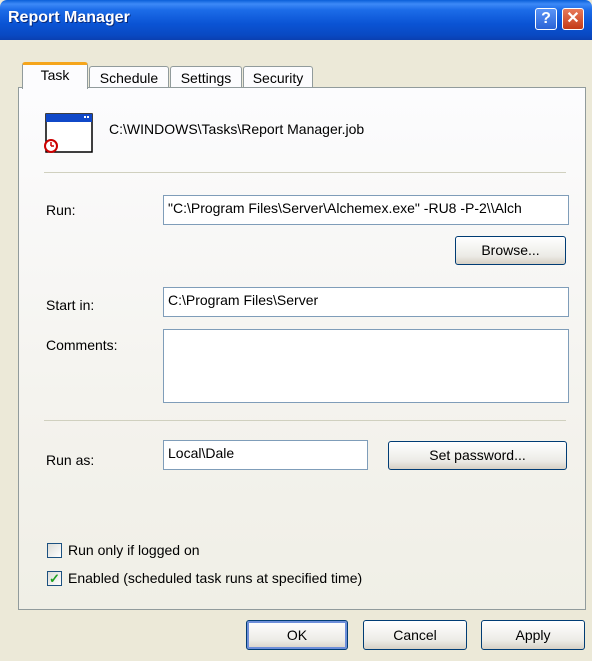  Describe the element at coordinates (70, 305) in the screenshot. I see `start-in-label: Start in:` at that location.